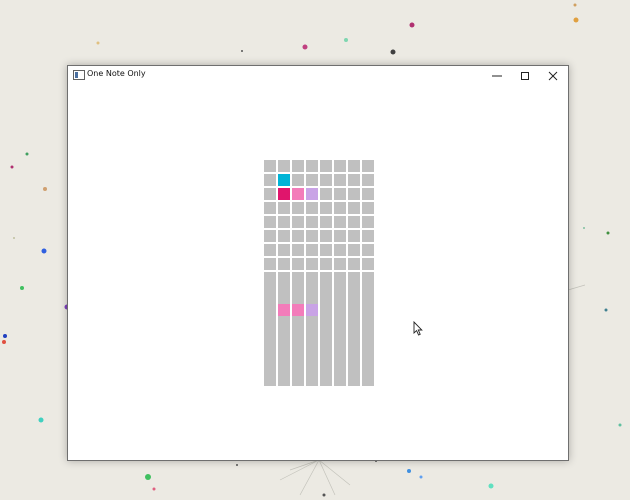 The height and width of the screenshot is (500, 630). I want to click on maximize-button, so click(525, 75).